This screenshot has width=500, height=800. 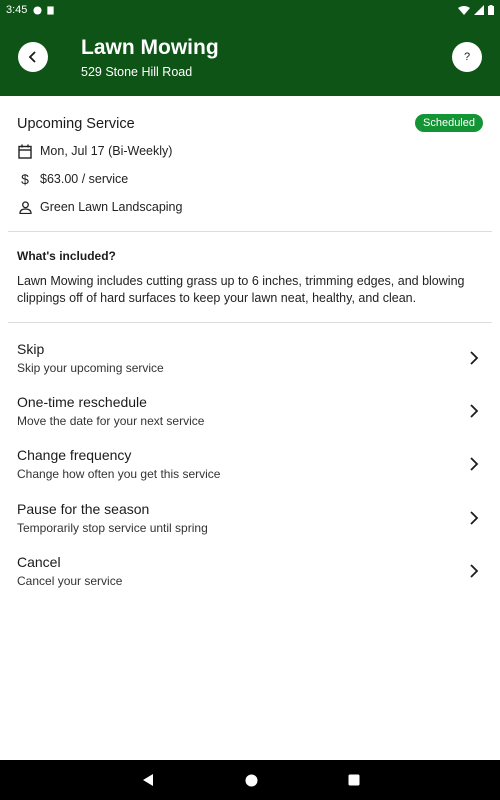 What do you see at coordinates (148, 780) in the screenshot?
I see `nav-back-icon` at bounding box center [148, 780].